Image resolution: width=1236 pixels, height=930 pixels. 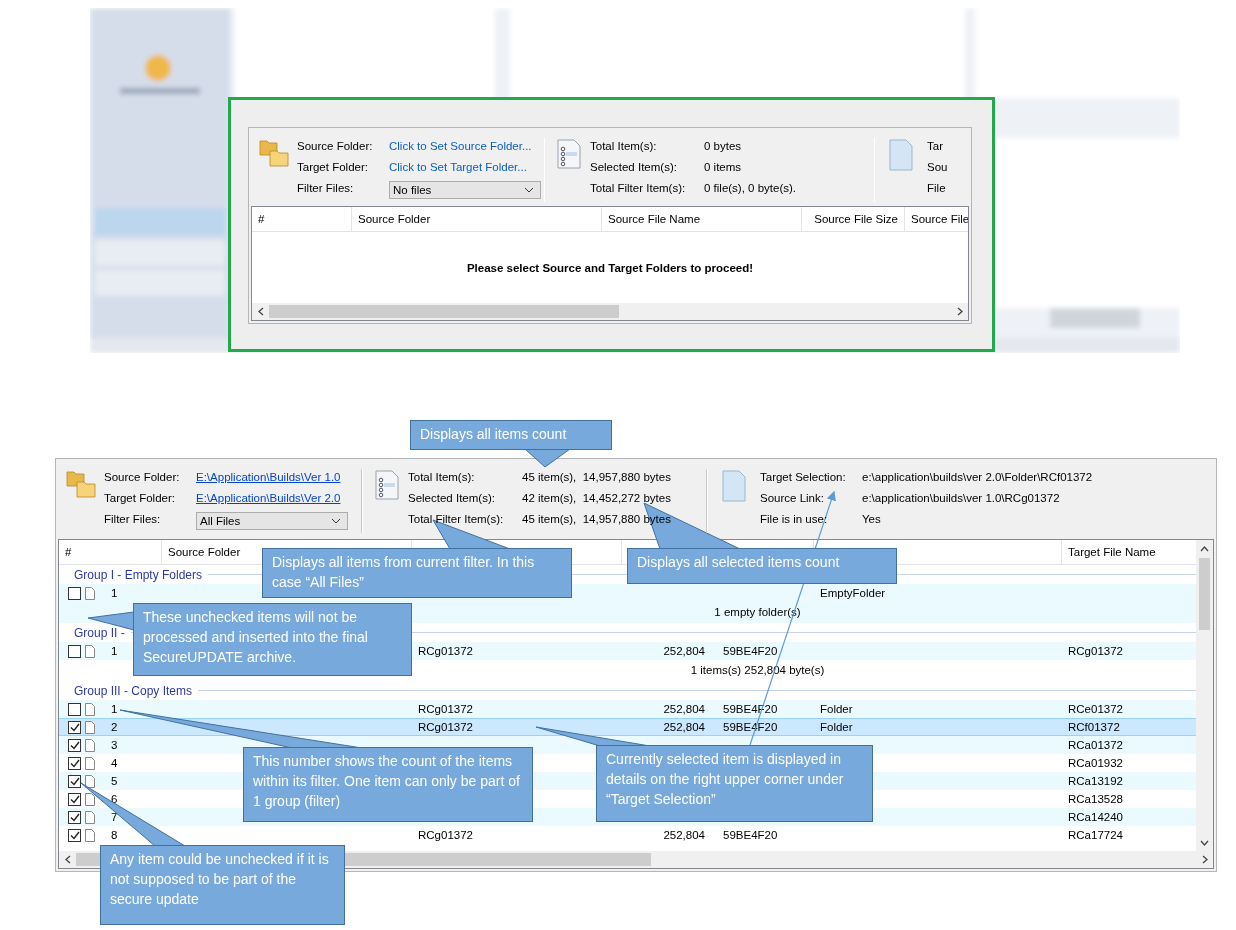 I want to click on table-cell: RCf01372, so click(x=1094, y=727).